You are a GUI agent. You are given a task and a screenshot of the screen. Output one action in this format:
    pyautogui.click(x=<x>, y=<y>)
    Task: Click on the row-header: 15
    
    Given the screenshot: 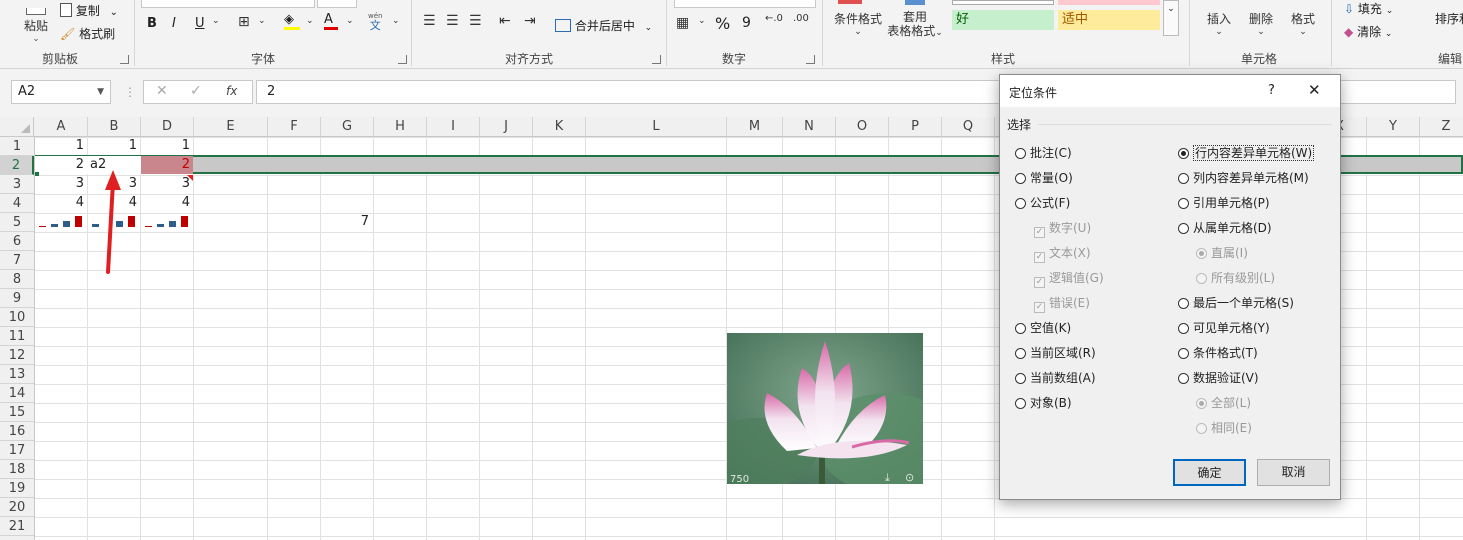 What is the action you would take?
    pyautogui.click(x=17, y=412)
    